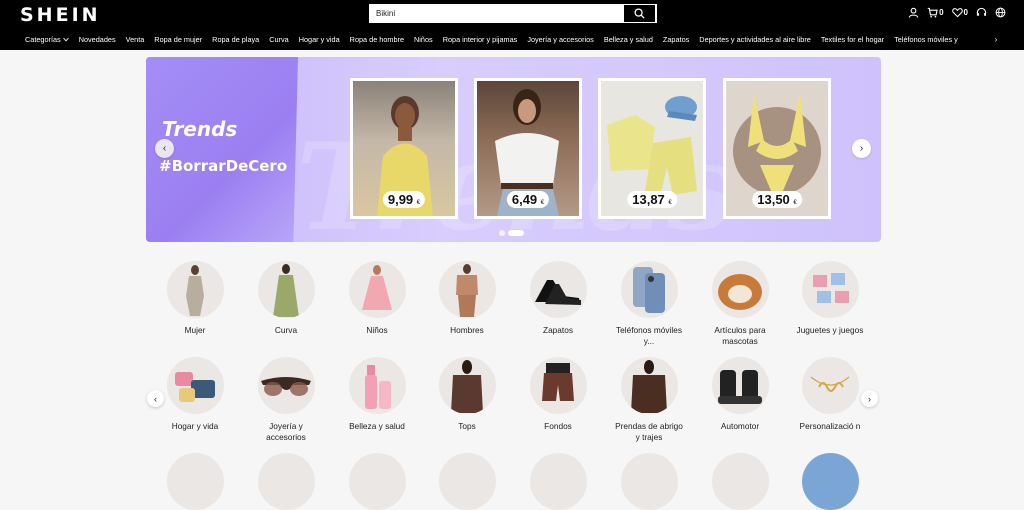  What do you see at coordinates (516, 233) in the screenshot?
I see `pagination-dot-active` at bounding box center [516, 233].